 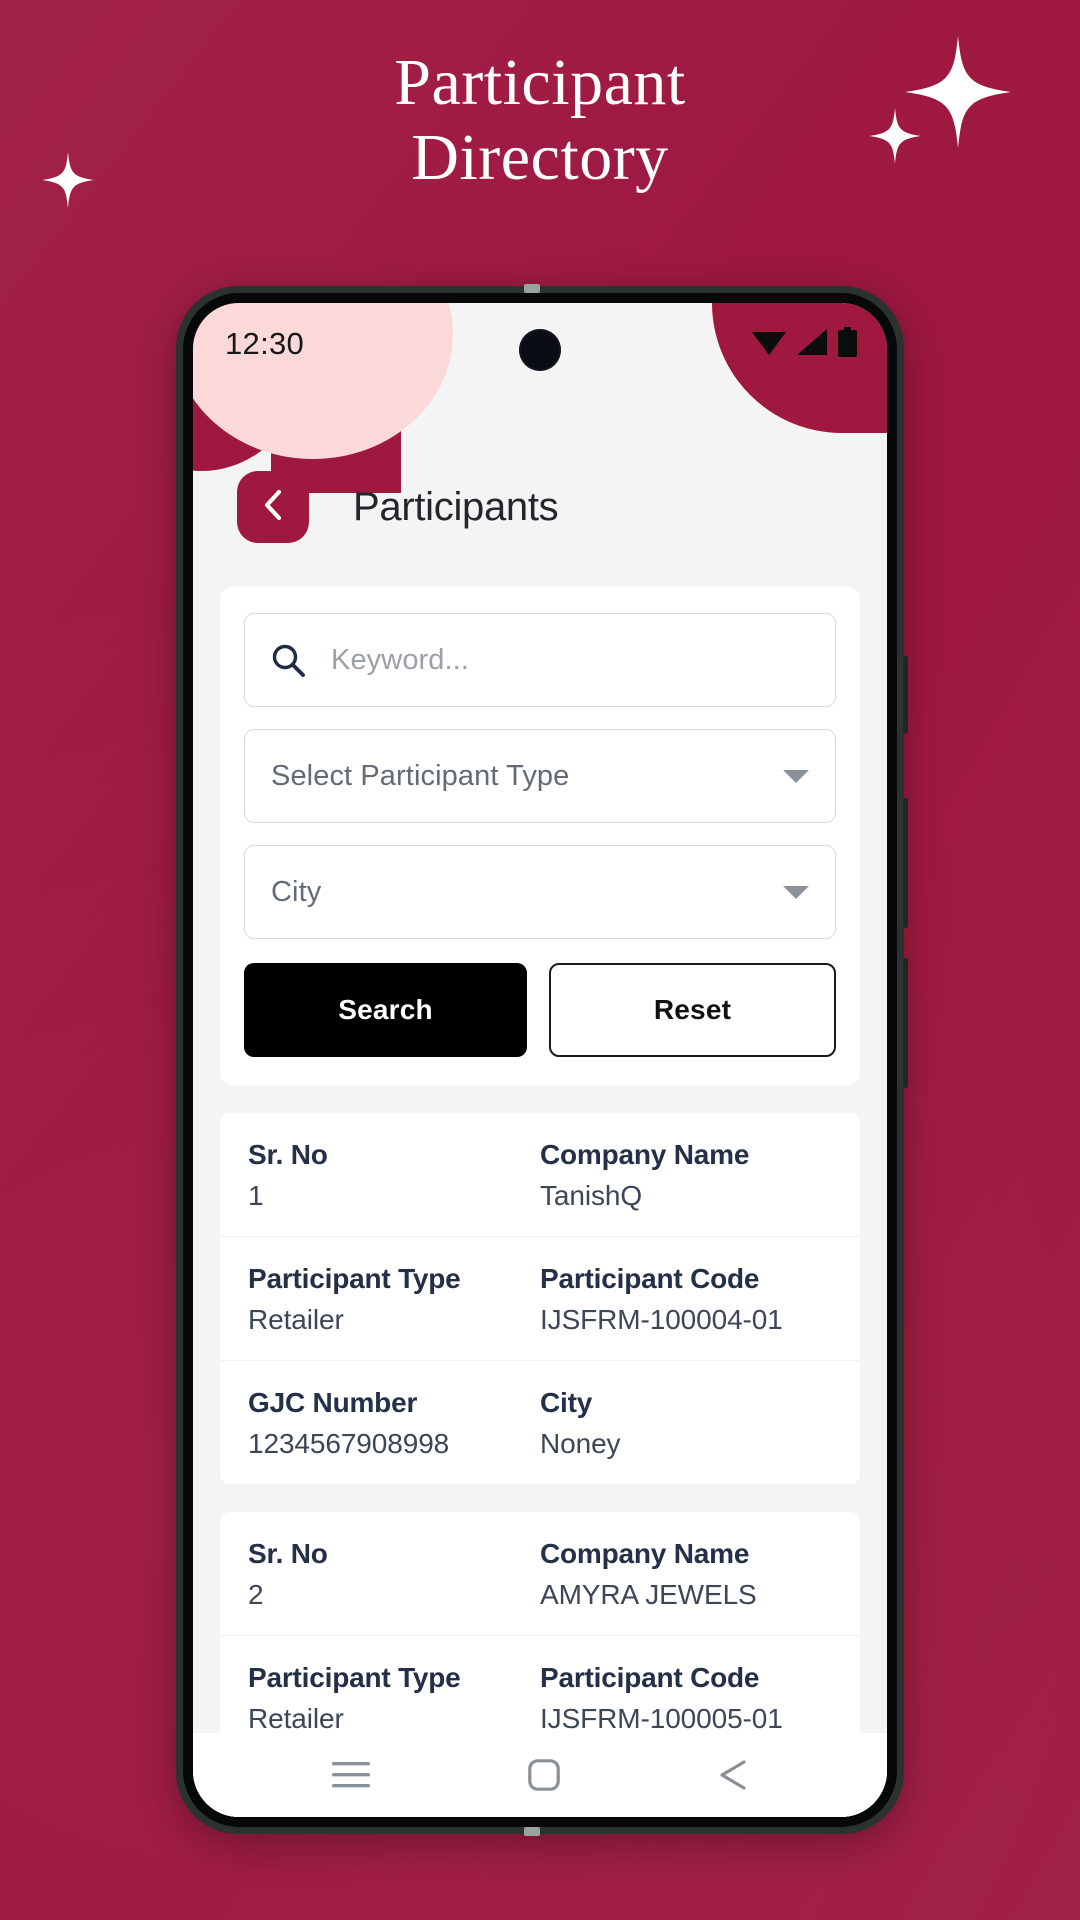 I want to click on sr-no-cell: Sr. No 2, so click(x=394, y=1574).